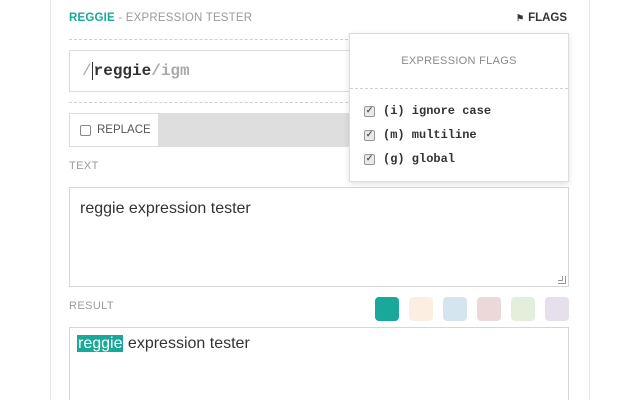  I want to click on flag-label-global: (g) global, so click(419, 159).